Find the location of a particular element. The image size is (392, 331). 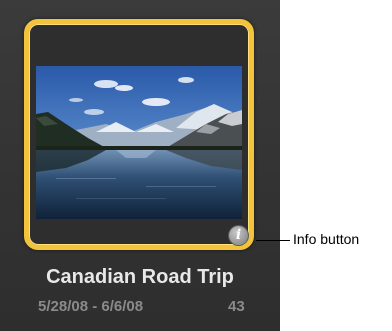

album-date-range: 5/28/08 - 6/6/08 is located at coordinates (91, 306).